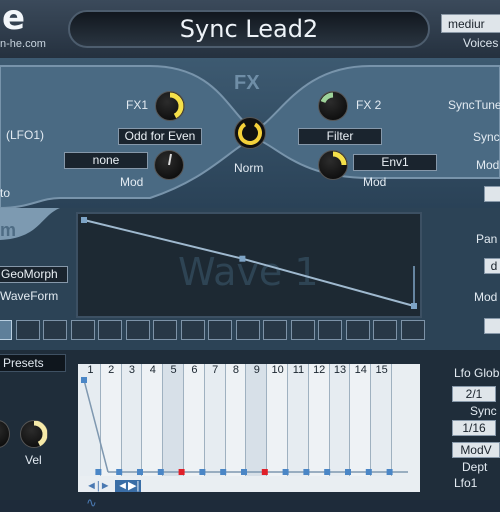 The height and width of the screenshot is (512, 500). What do you see at coordinates (474, 394) in the screenshot?
I see `lfo-rate-select: 2/1` at bounding box center [474, 394].